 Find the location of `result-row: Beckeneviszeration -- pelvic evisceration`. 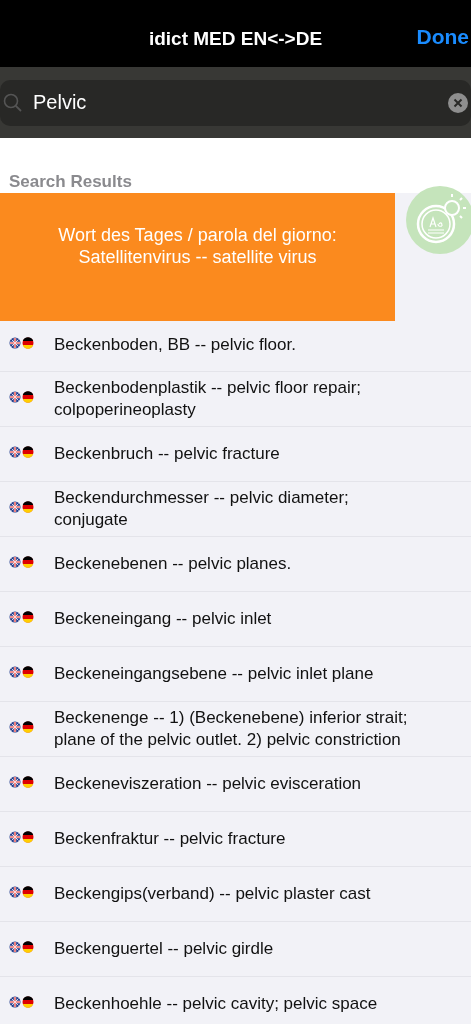

result-row: Beckeneviszeration -- pelvic evisceration is located at coordinates (235, 784).